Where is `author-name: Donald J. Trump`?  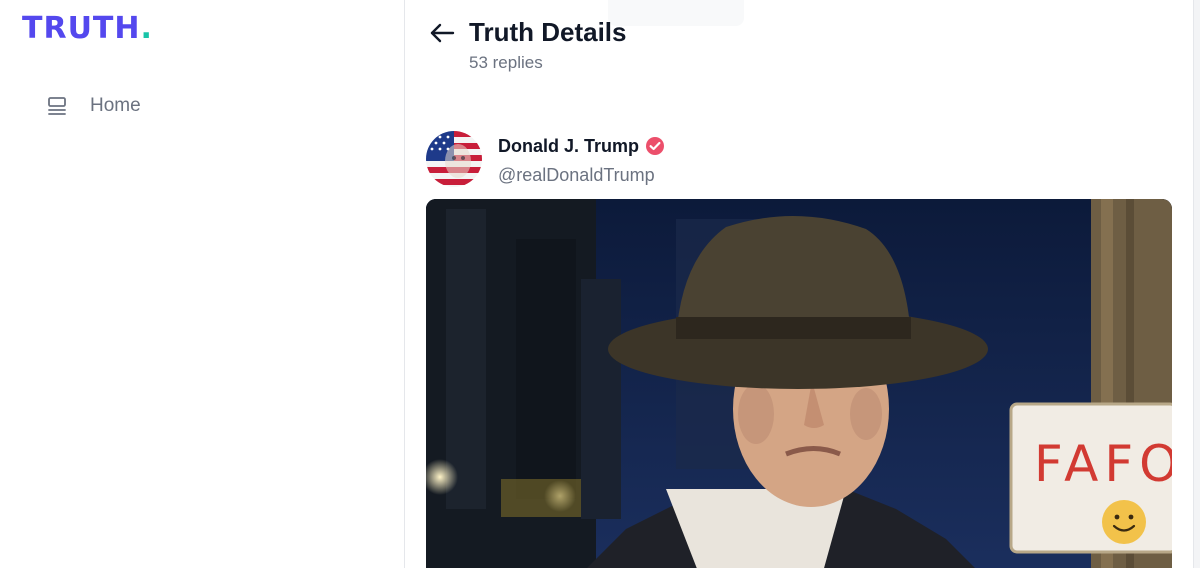 author-name: Donald J. Trump is located at coordinates (568, 146).